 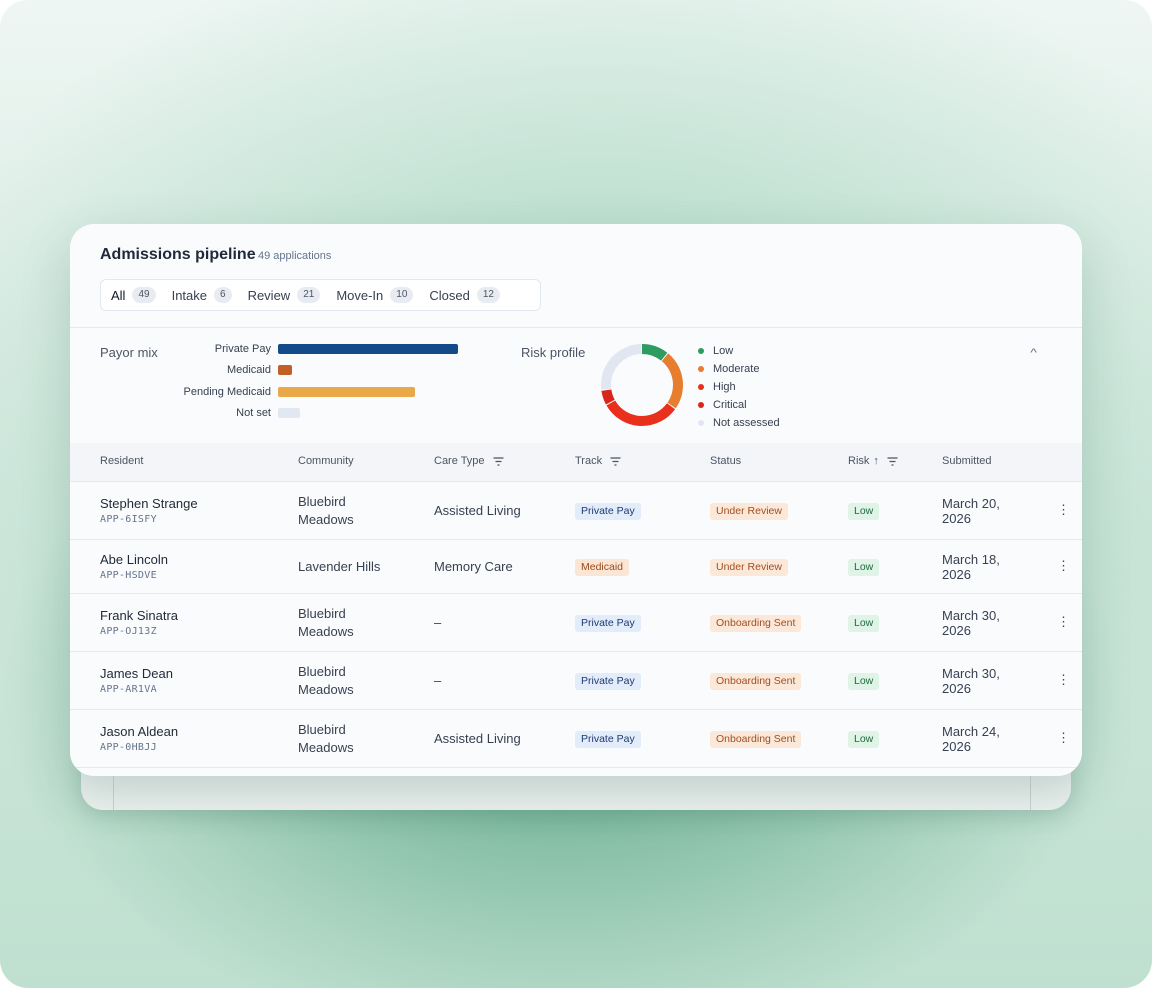 What do you see at coordinates (438, 680) in the screenshot?
I see `care-type: –` at bounding box center [438, 680].